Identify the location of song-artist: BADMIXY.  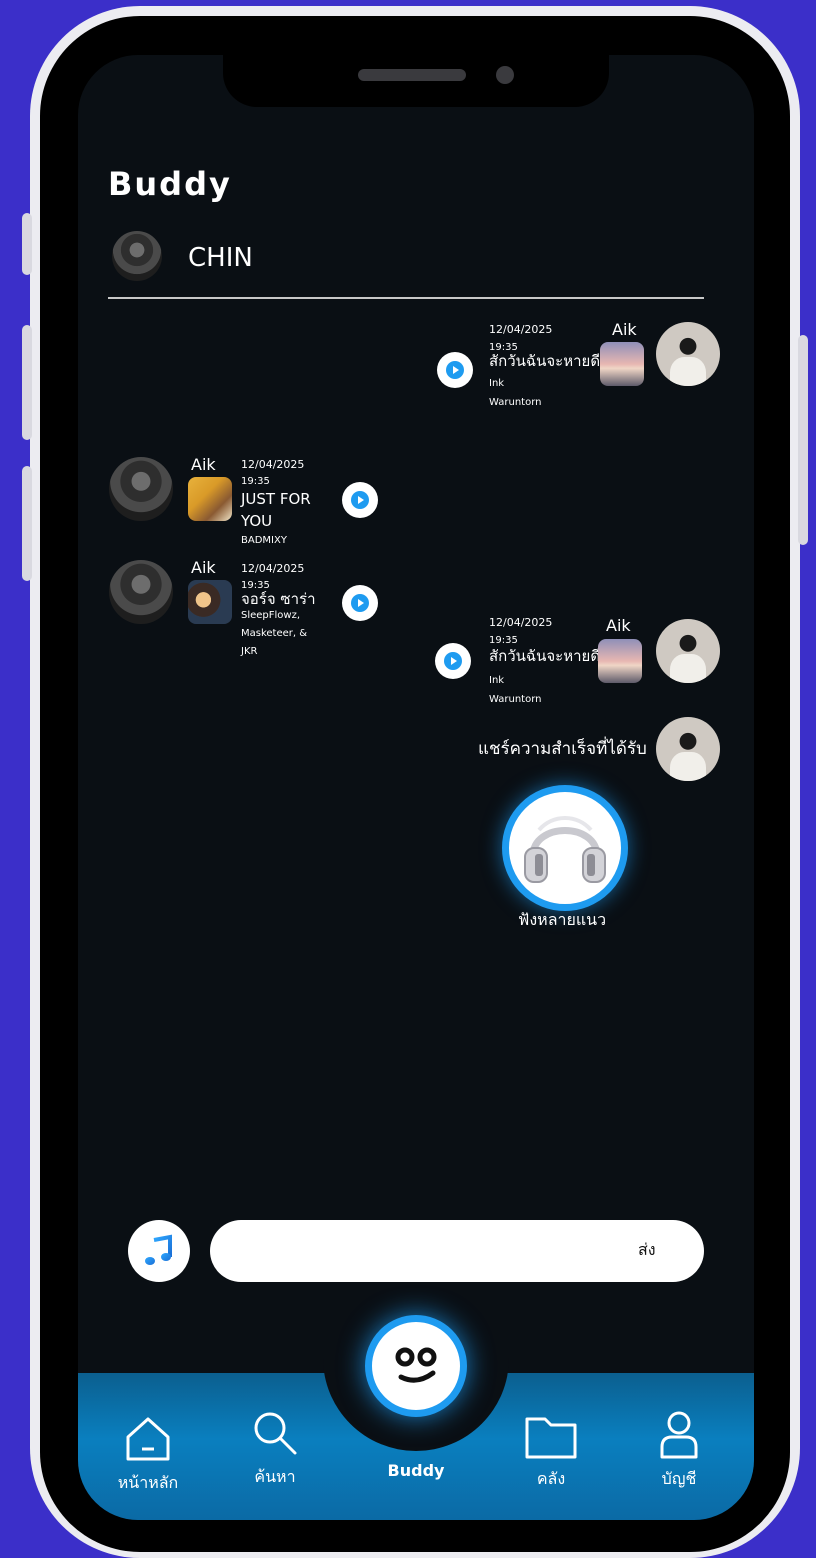
(264, 540).